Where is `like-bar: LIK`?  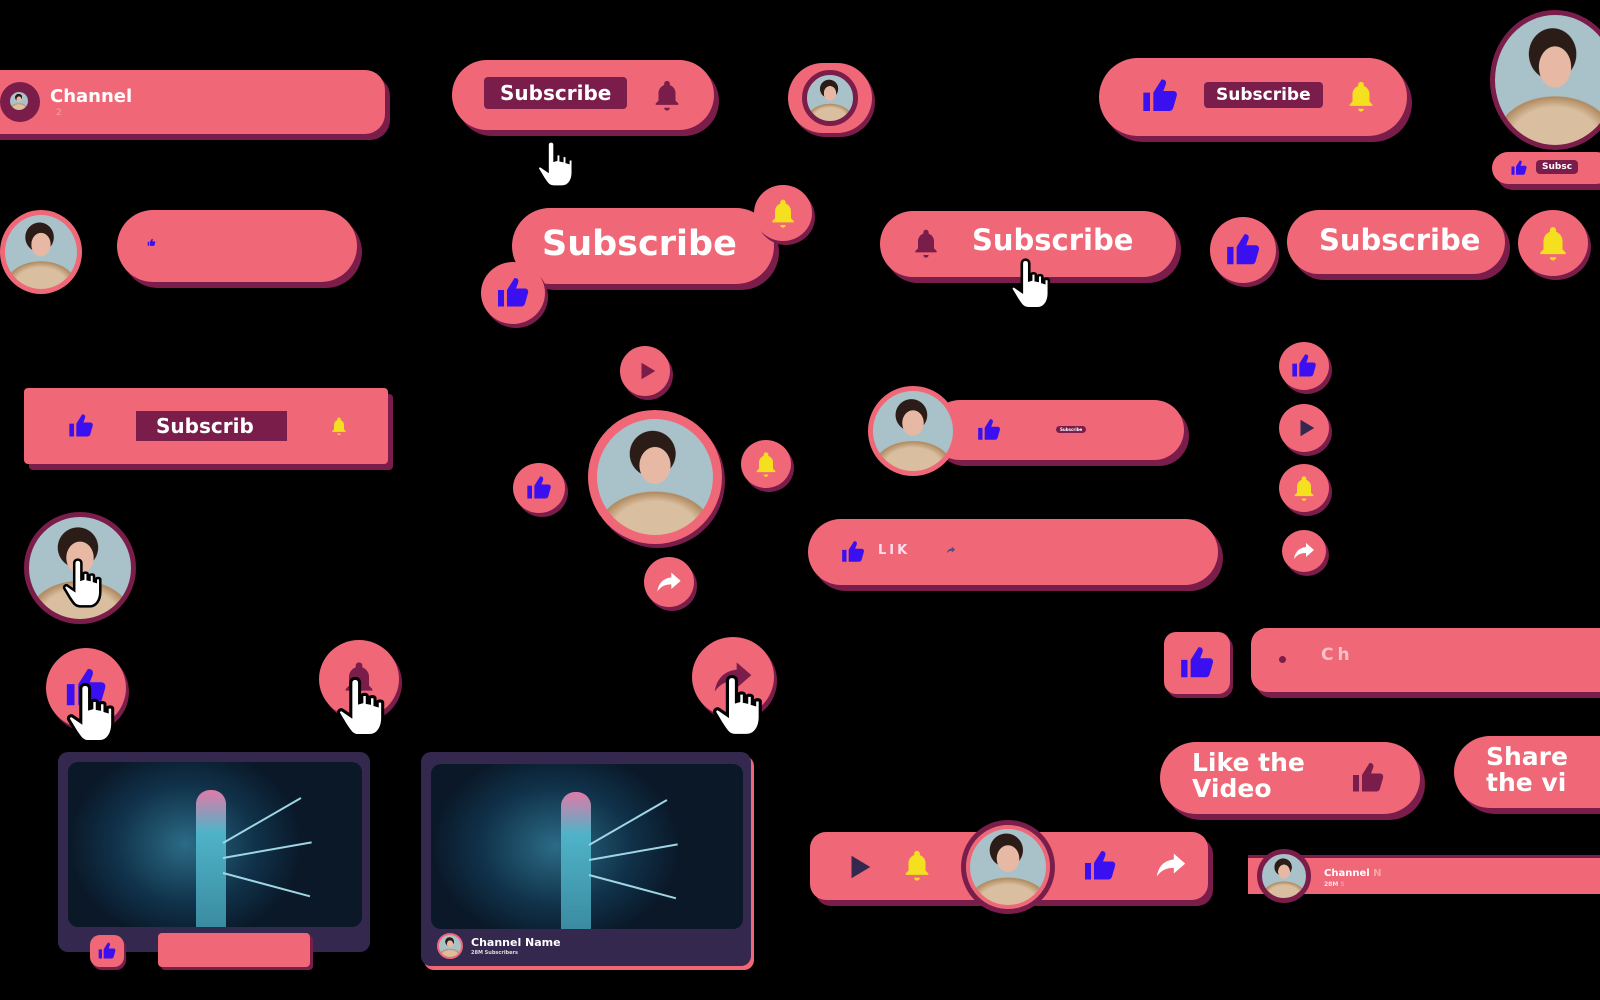 like-bar: LIK is located at coordinates (1013, 552).